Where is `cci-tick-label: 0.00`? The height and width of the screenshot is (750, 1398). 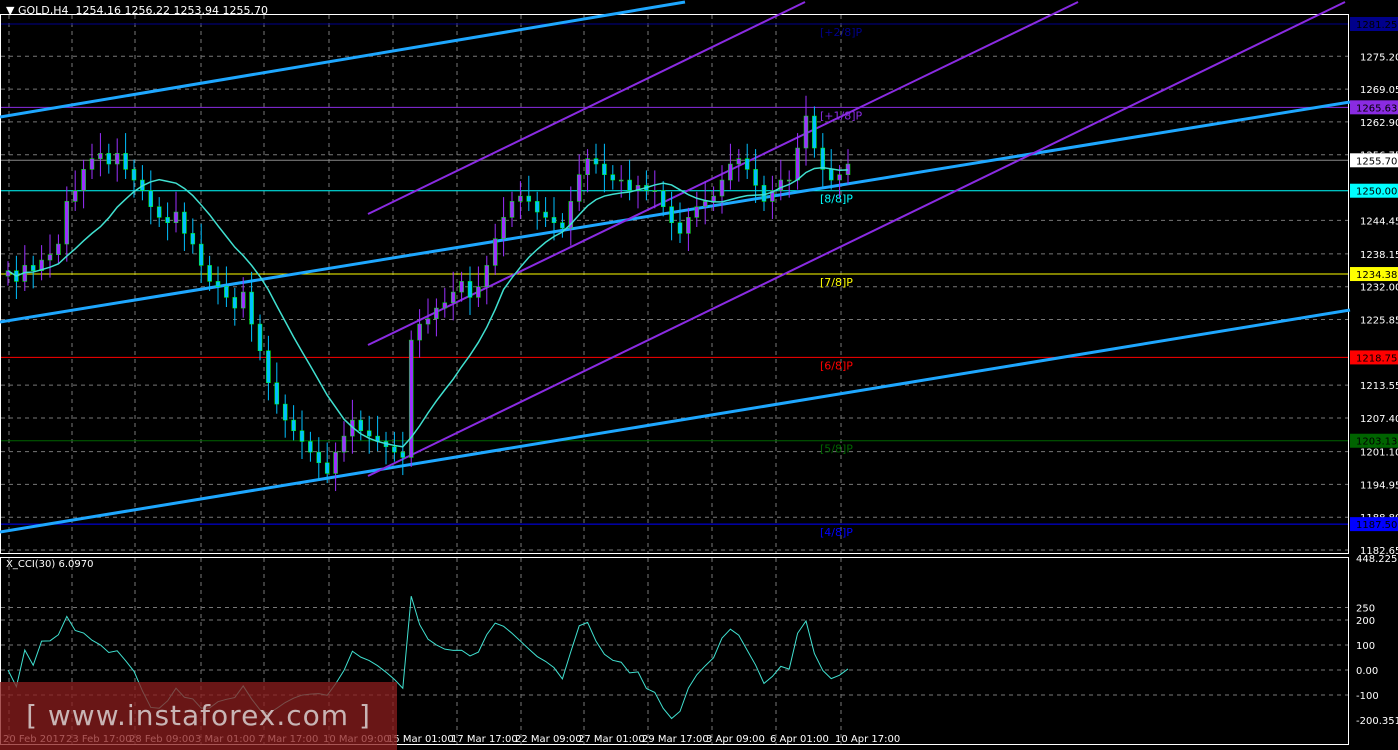 cci-tick-label: 0.00 is located at coordinates (1367, 671).